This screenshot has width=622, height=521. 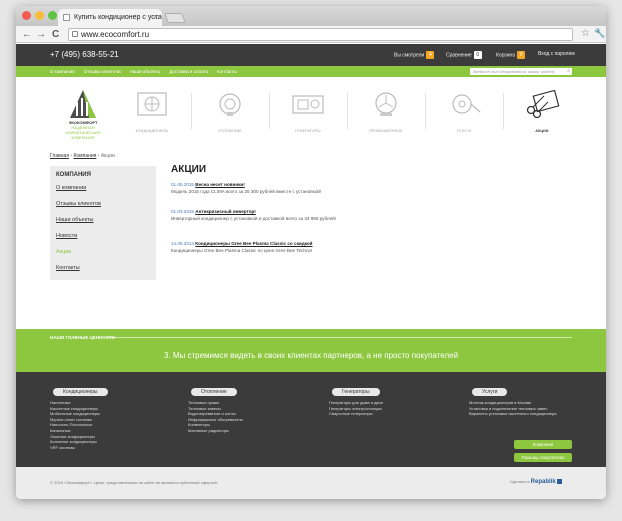 I want to click on studio-logo-icon, so click(x=559, y=481).